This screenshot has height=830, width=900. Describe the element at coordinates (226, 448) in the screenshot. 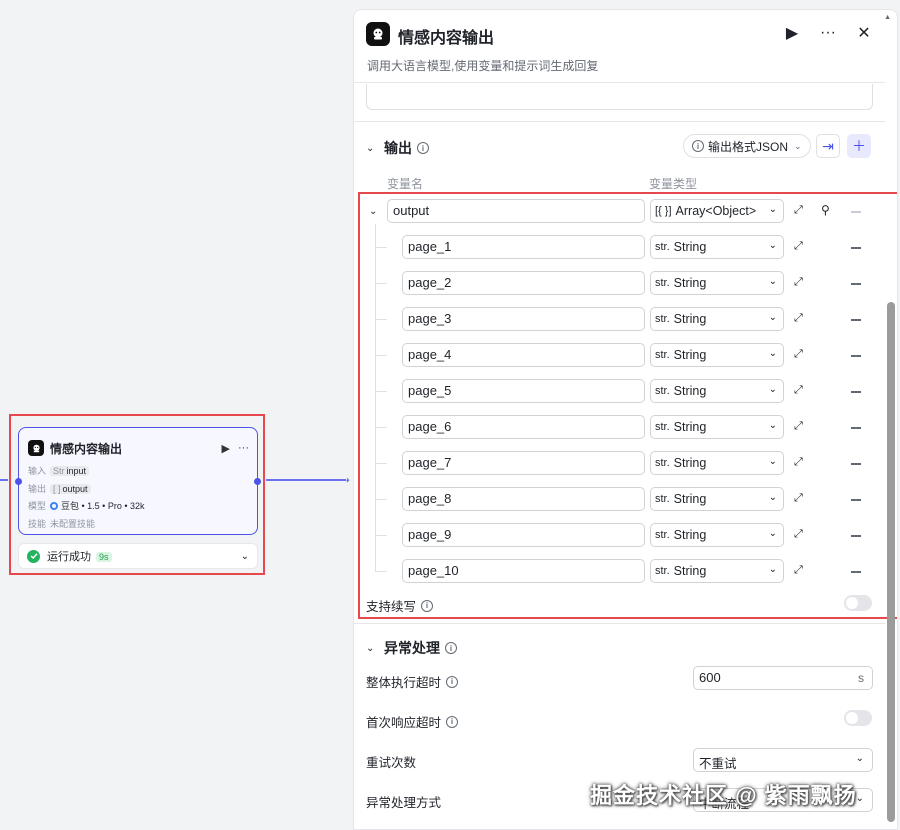

I see `run-node-icon: ▶` at that location.